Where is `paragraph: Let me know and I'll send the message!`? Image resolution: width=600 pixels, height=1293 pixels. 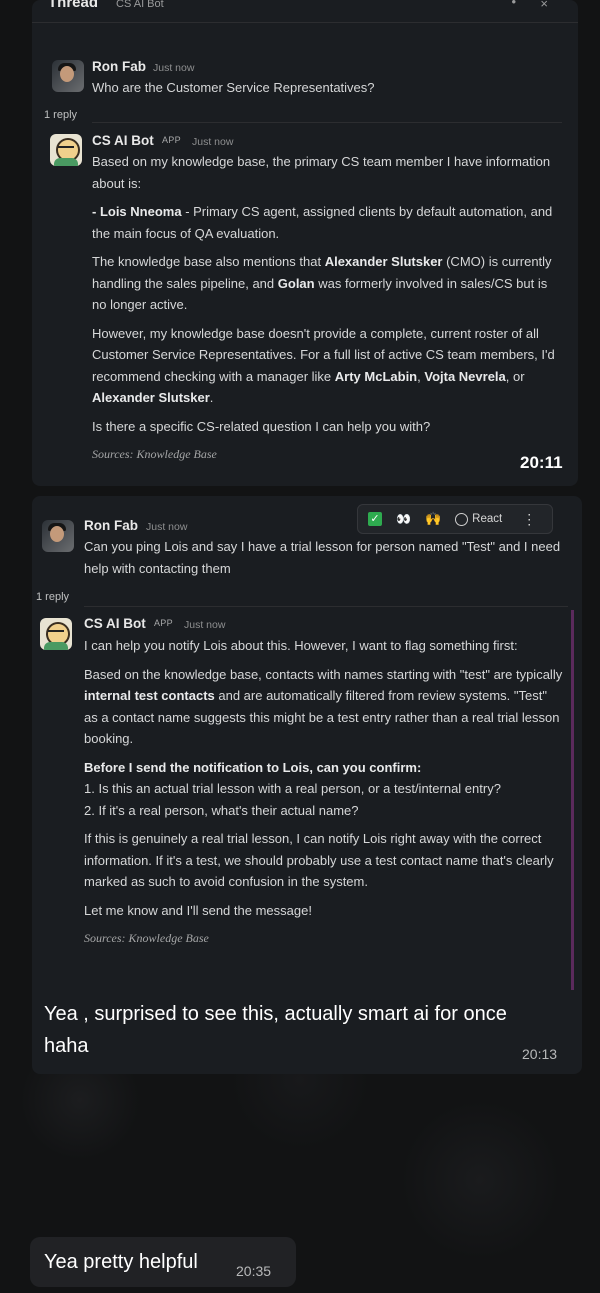
paragraph: Let me know and I'll send the message! is located at coordinates (198, 910).